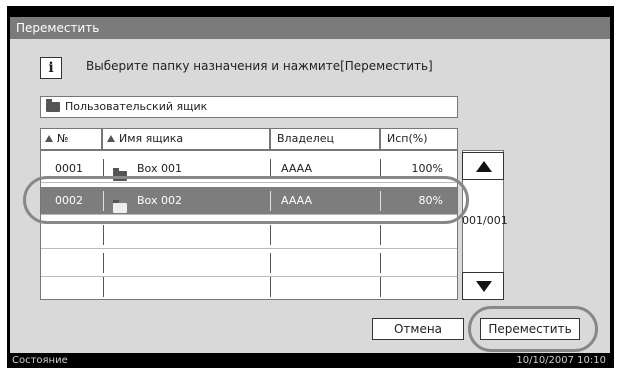  I want to click on arrow-up-icon, so click(484, 166).